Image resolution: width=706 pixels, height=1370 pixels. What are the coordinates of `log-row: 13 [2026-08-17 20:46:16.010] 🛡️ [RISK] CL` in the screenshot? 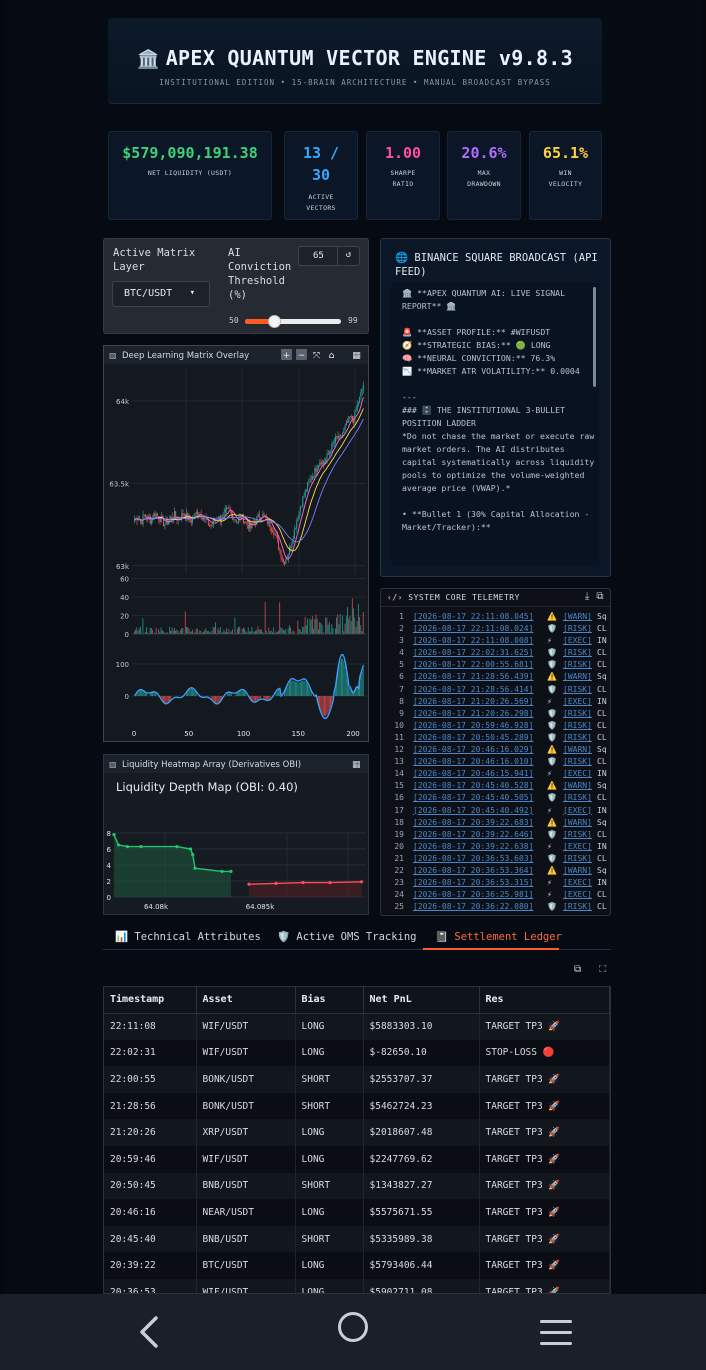 It's located at (495, 762).